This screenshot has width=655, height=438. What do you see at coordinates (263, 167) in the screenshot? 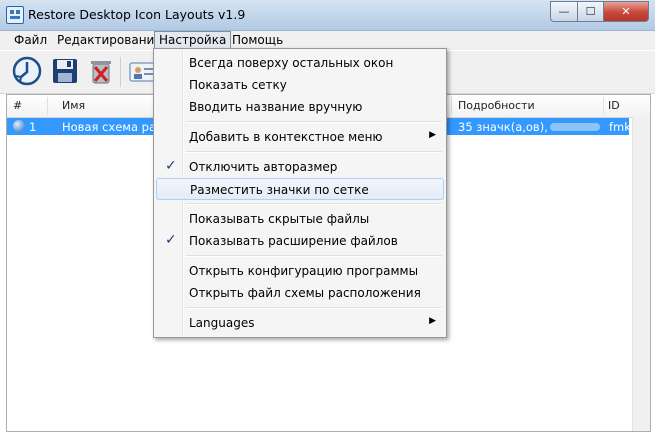
I see `menu-item-label: Отключить авторазмер` at bounding box center [263, 167].